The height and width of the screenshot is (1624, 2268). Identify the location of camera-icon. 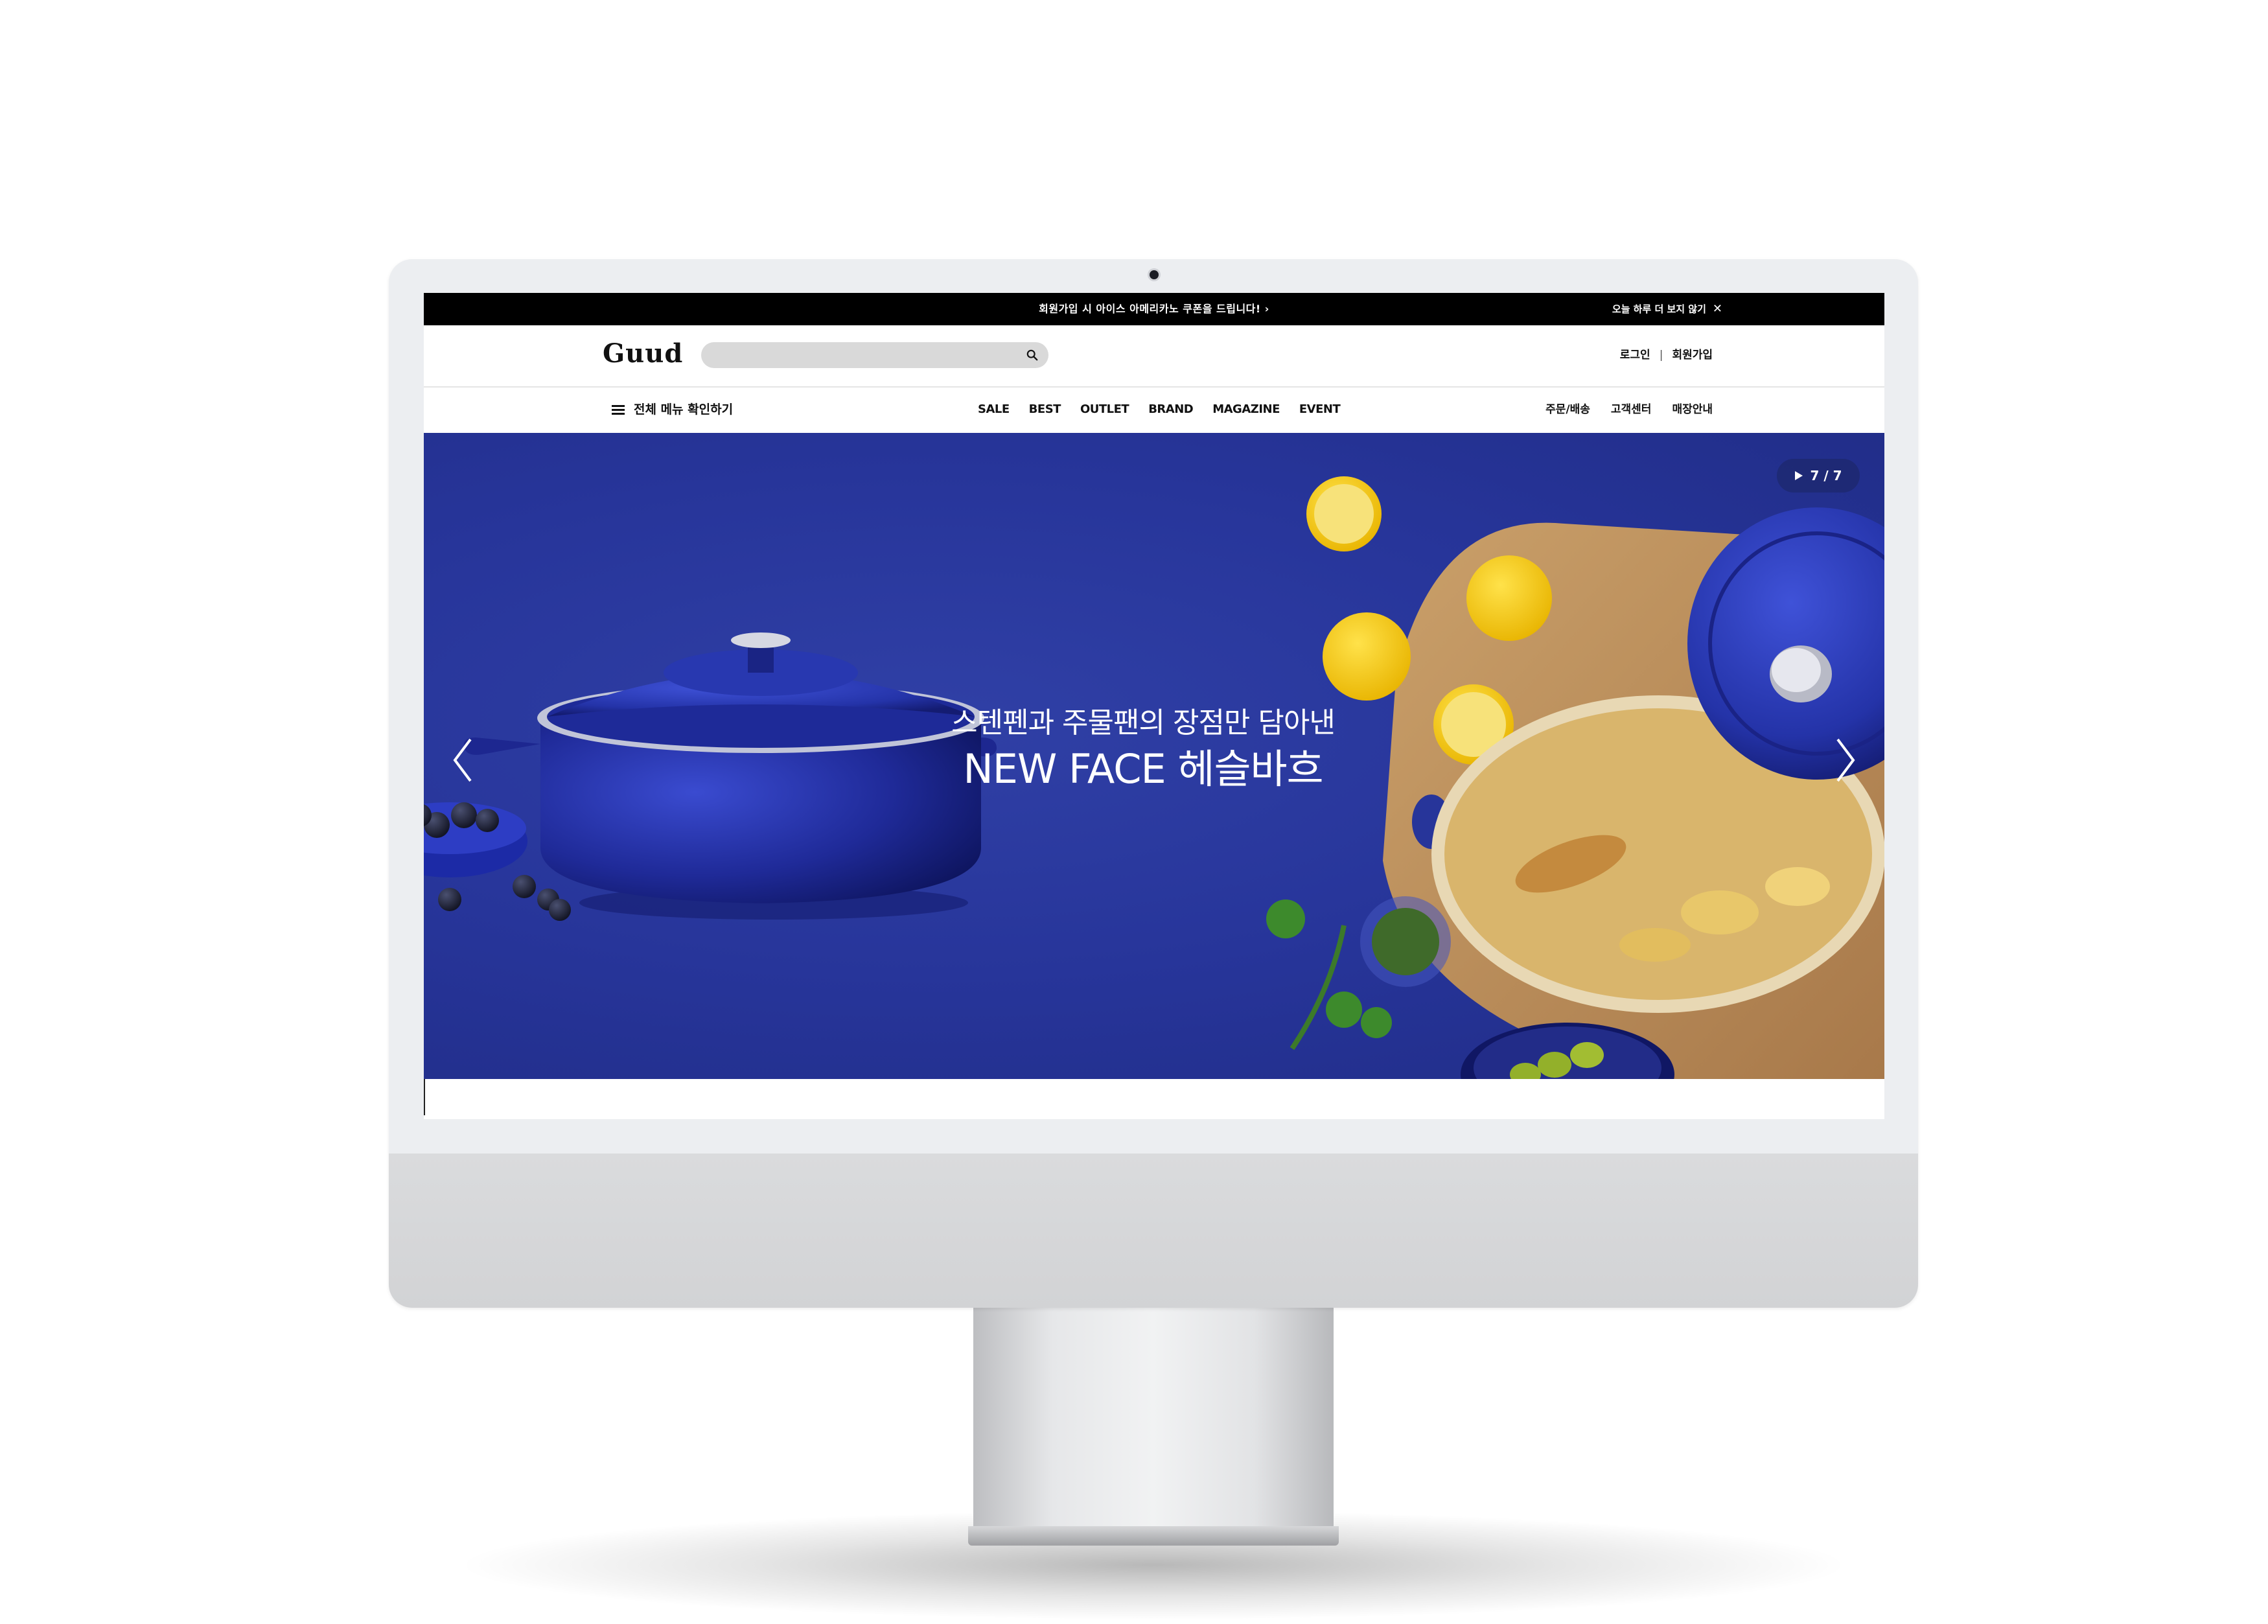
(1154, 274).